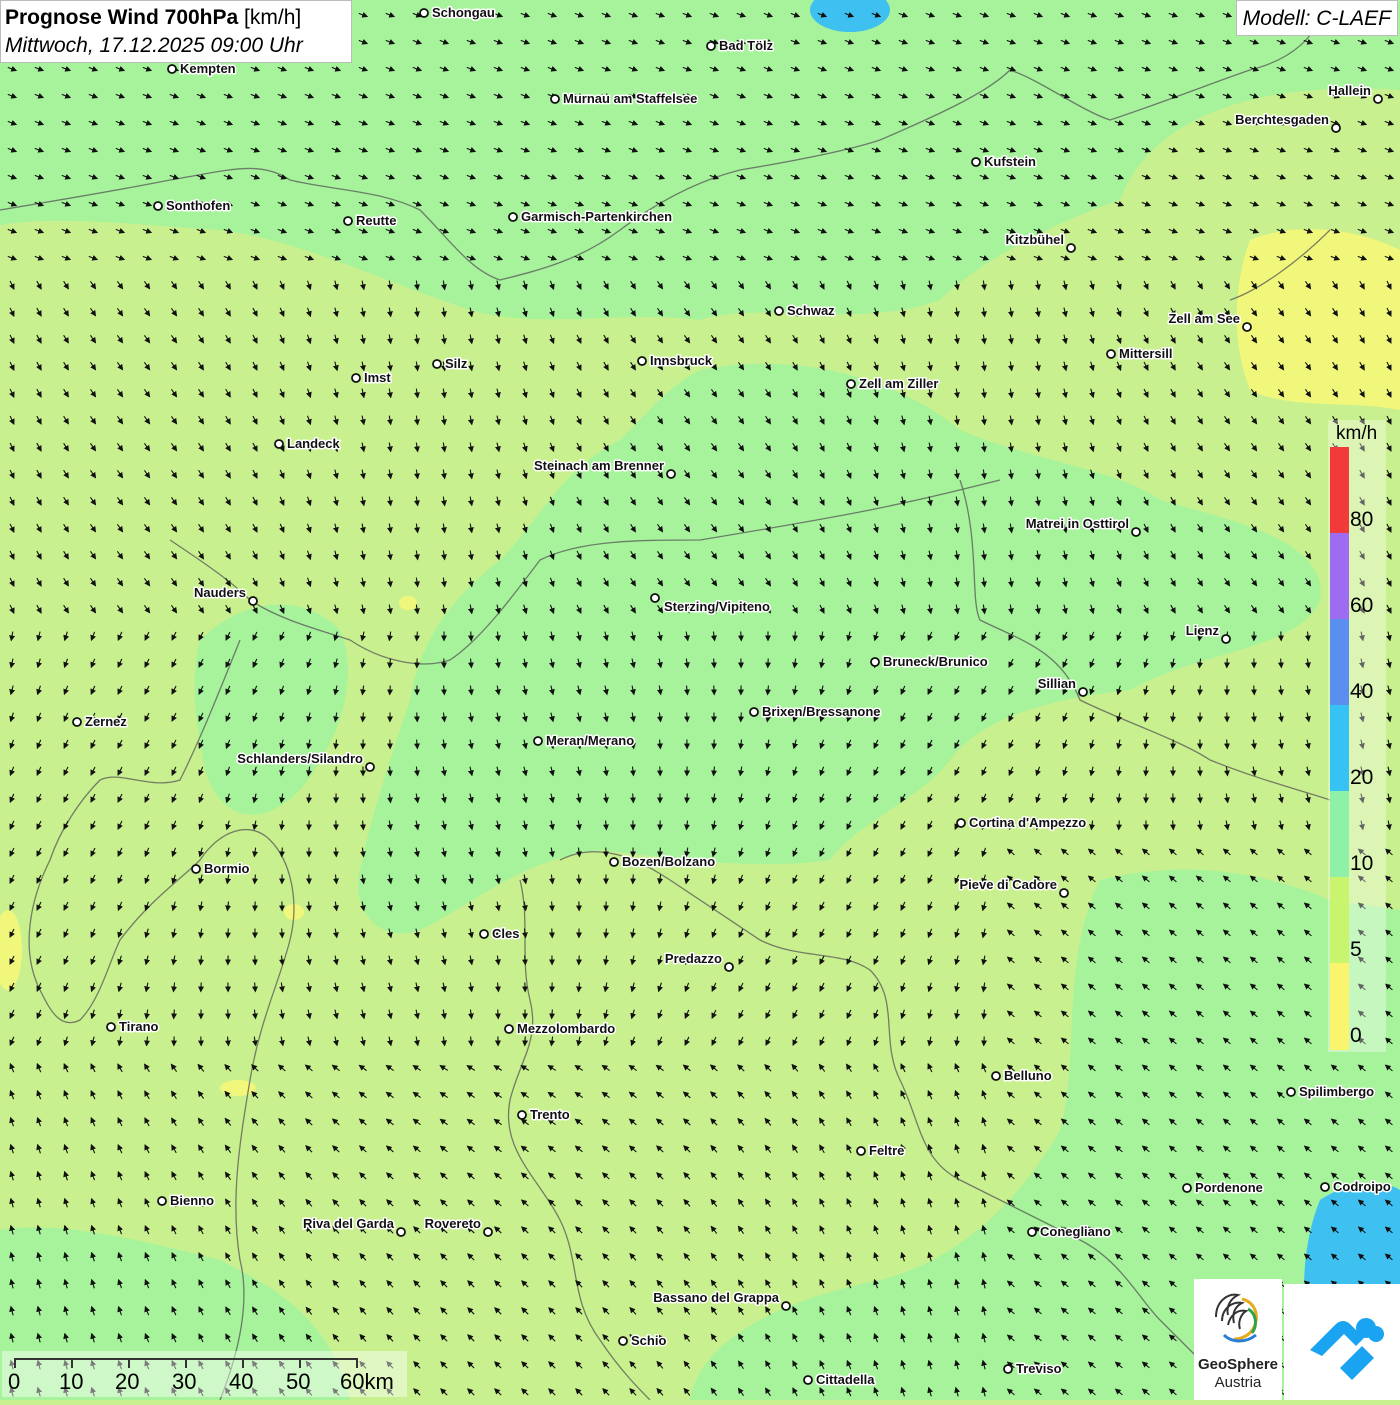 The width and height of the screenshot is (1400, 1405). I want to click on city-label: Treviso, so click(1039, 1368).